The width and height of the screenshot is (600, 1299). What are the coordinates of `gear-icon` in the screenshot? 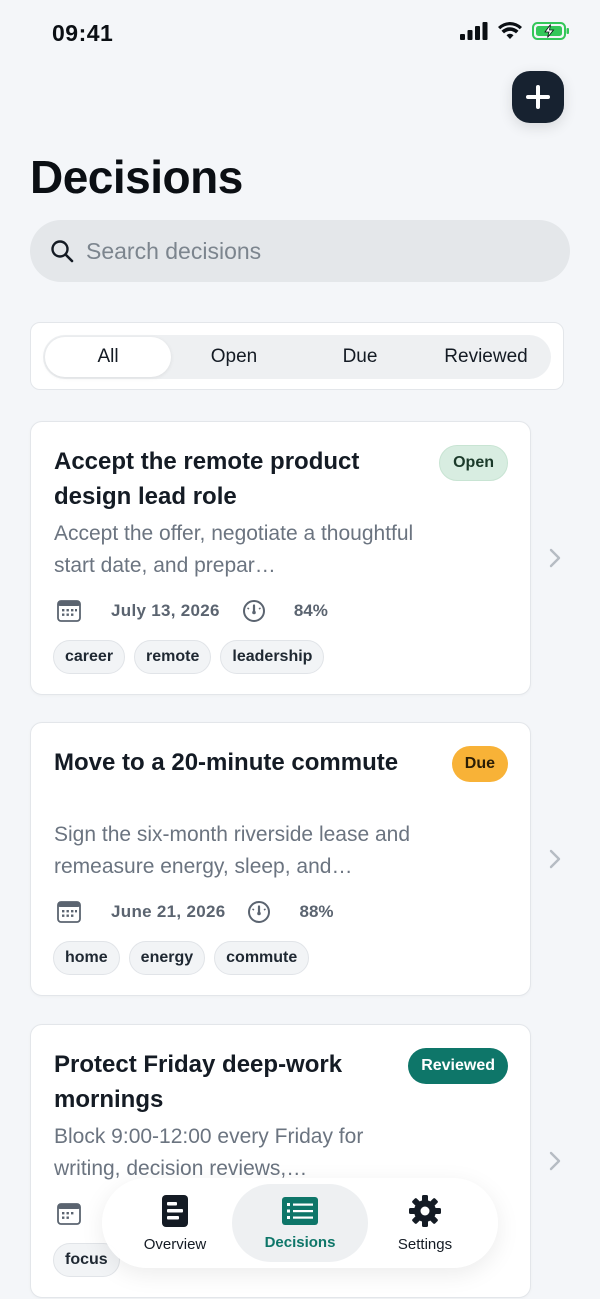 It's located at (425, 1210).